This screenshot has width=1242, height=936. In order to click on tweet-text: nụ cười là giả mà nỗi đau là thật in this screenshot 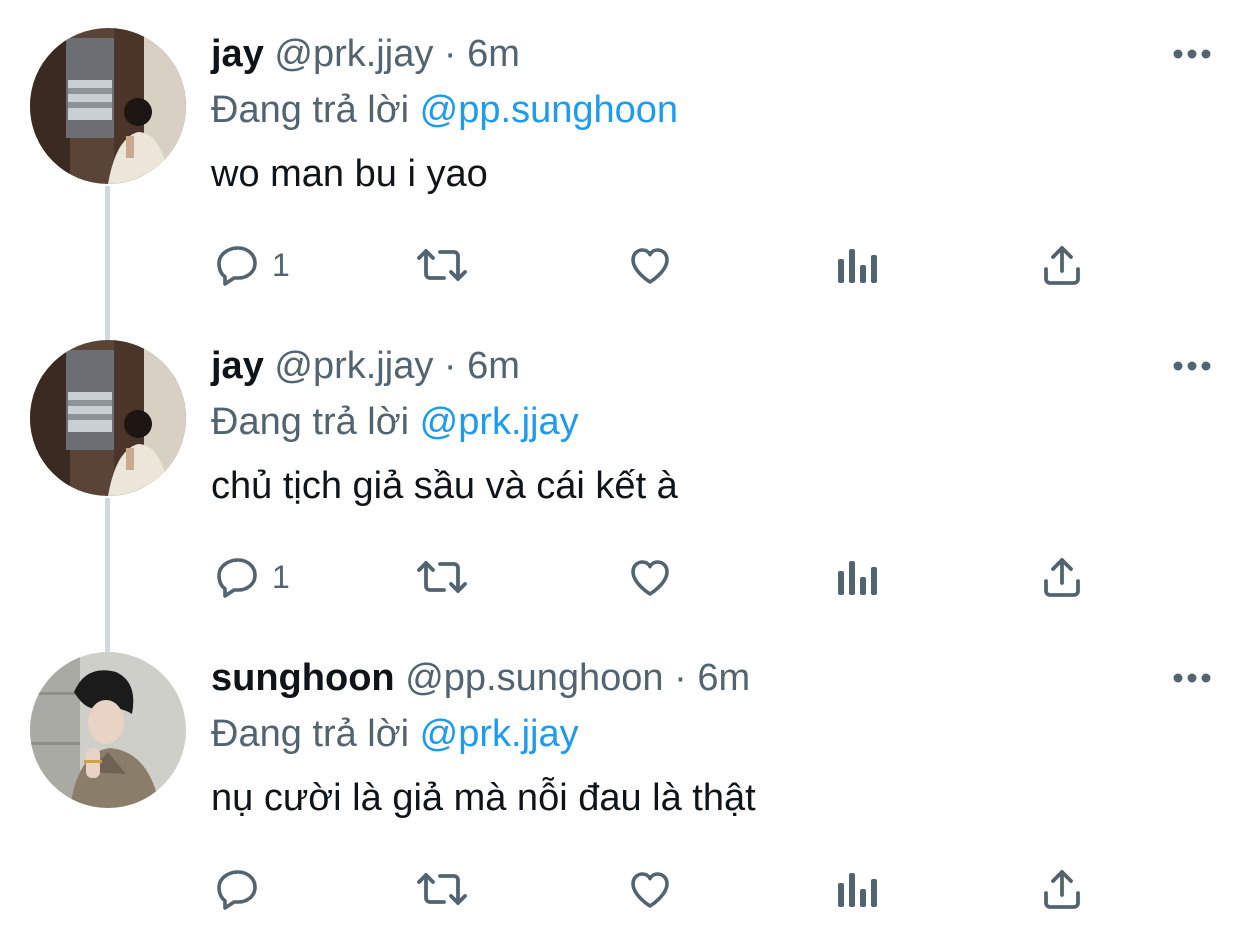, I will do `click(483, 798)`.